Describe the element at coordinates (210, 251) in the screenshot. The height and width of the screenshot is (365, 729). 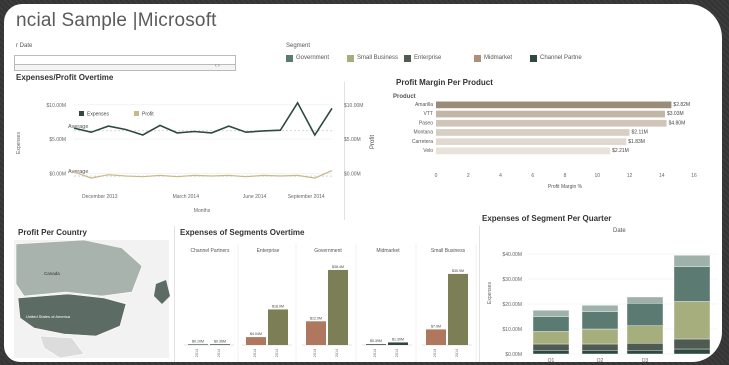
I see `segment-column-title: Channel Partners` at that location.